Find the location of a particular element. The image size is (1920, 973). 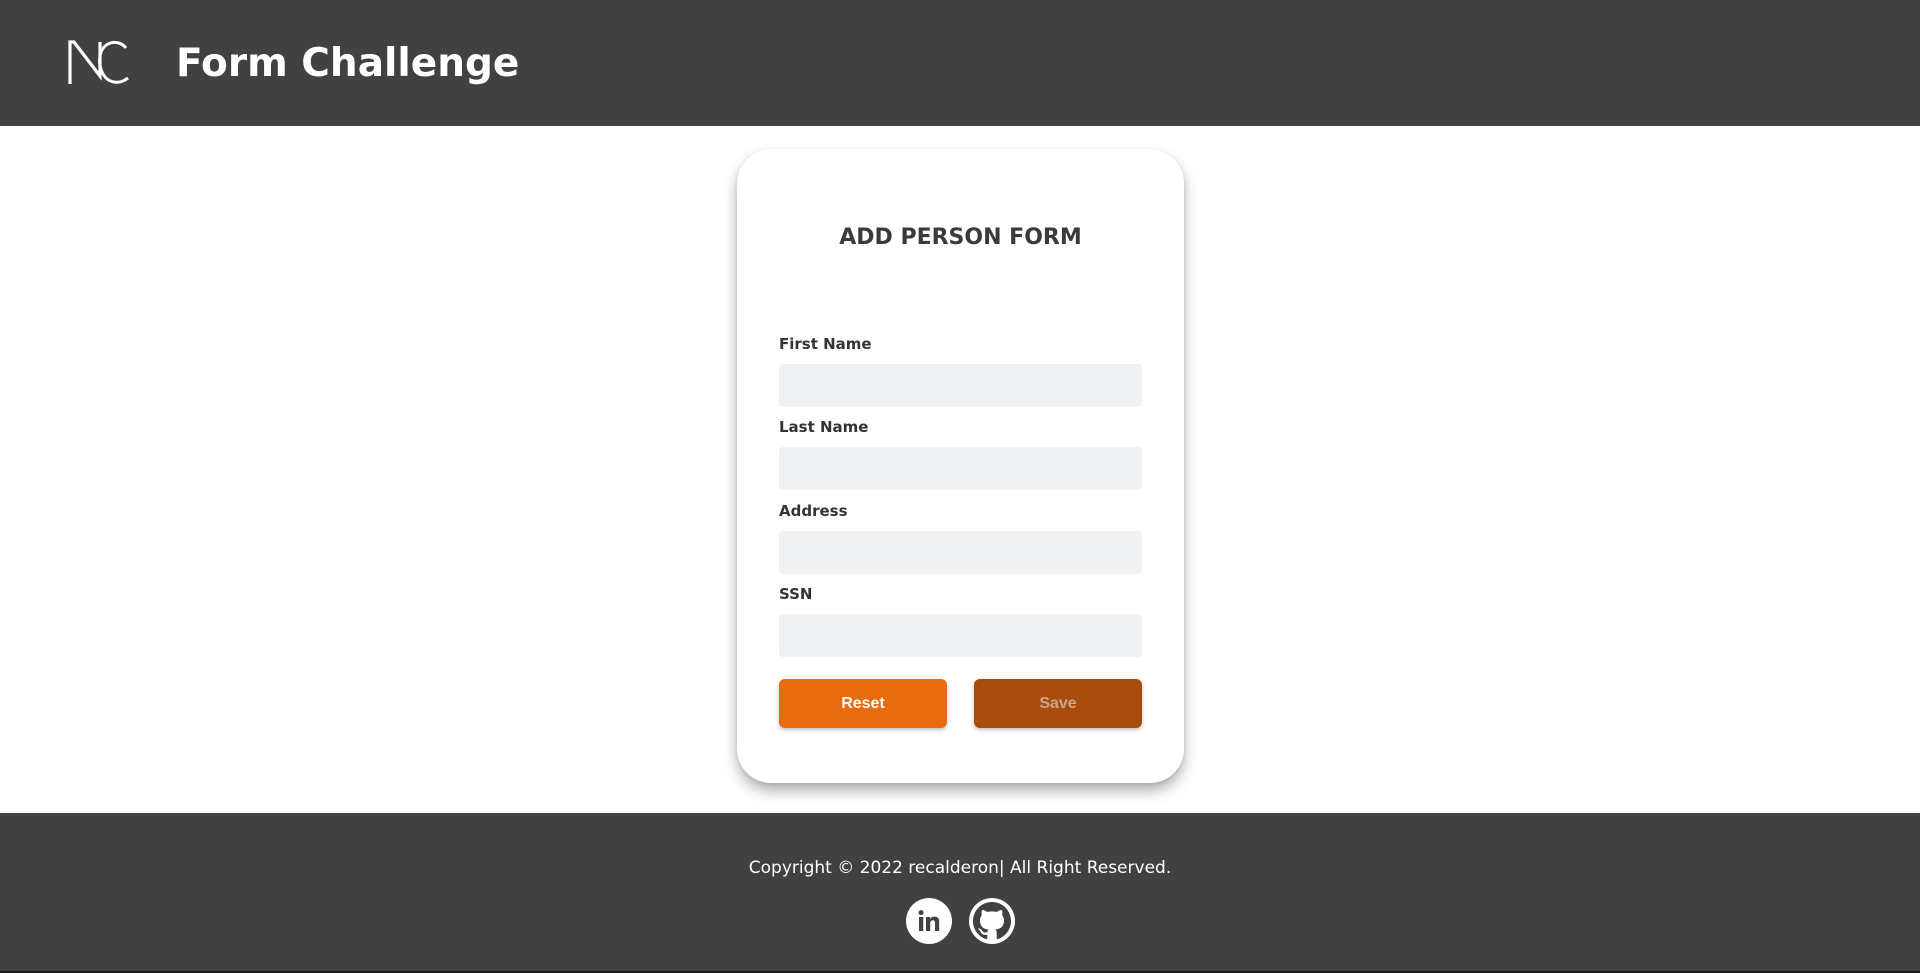

app-header: Form Challenge is located at coordinates (960, 63).